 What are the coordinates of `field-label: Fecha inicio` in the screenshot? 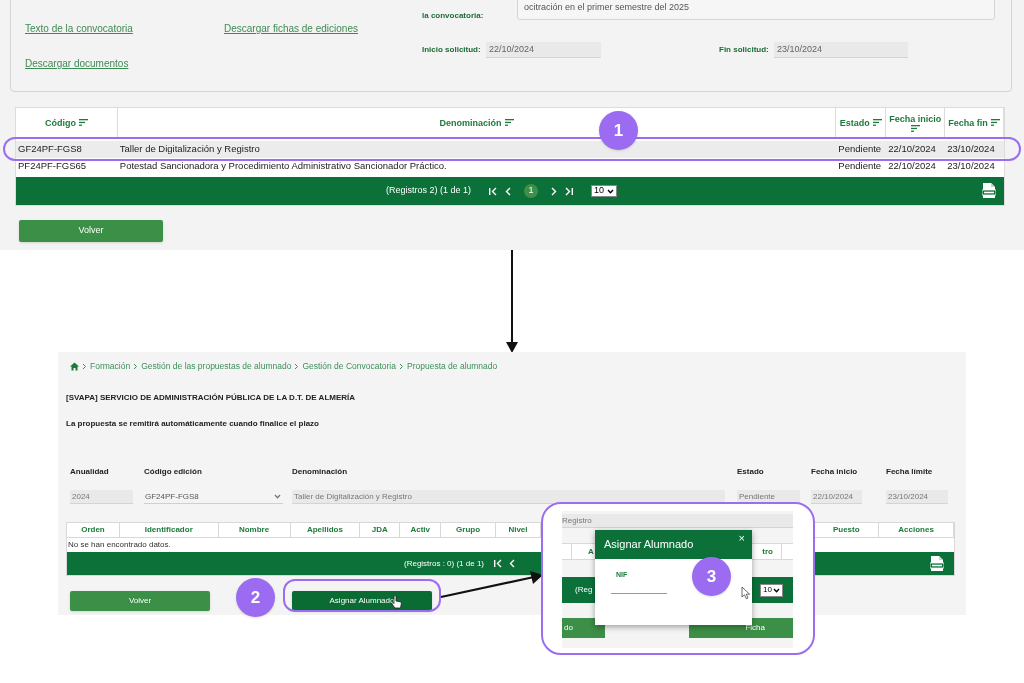 It's located at (835, 472).